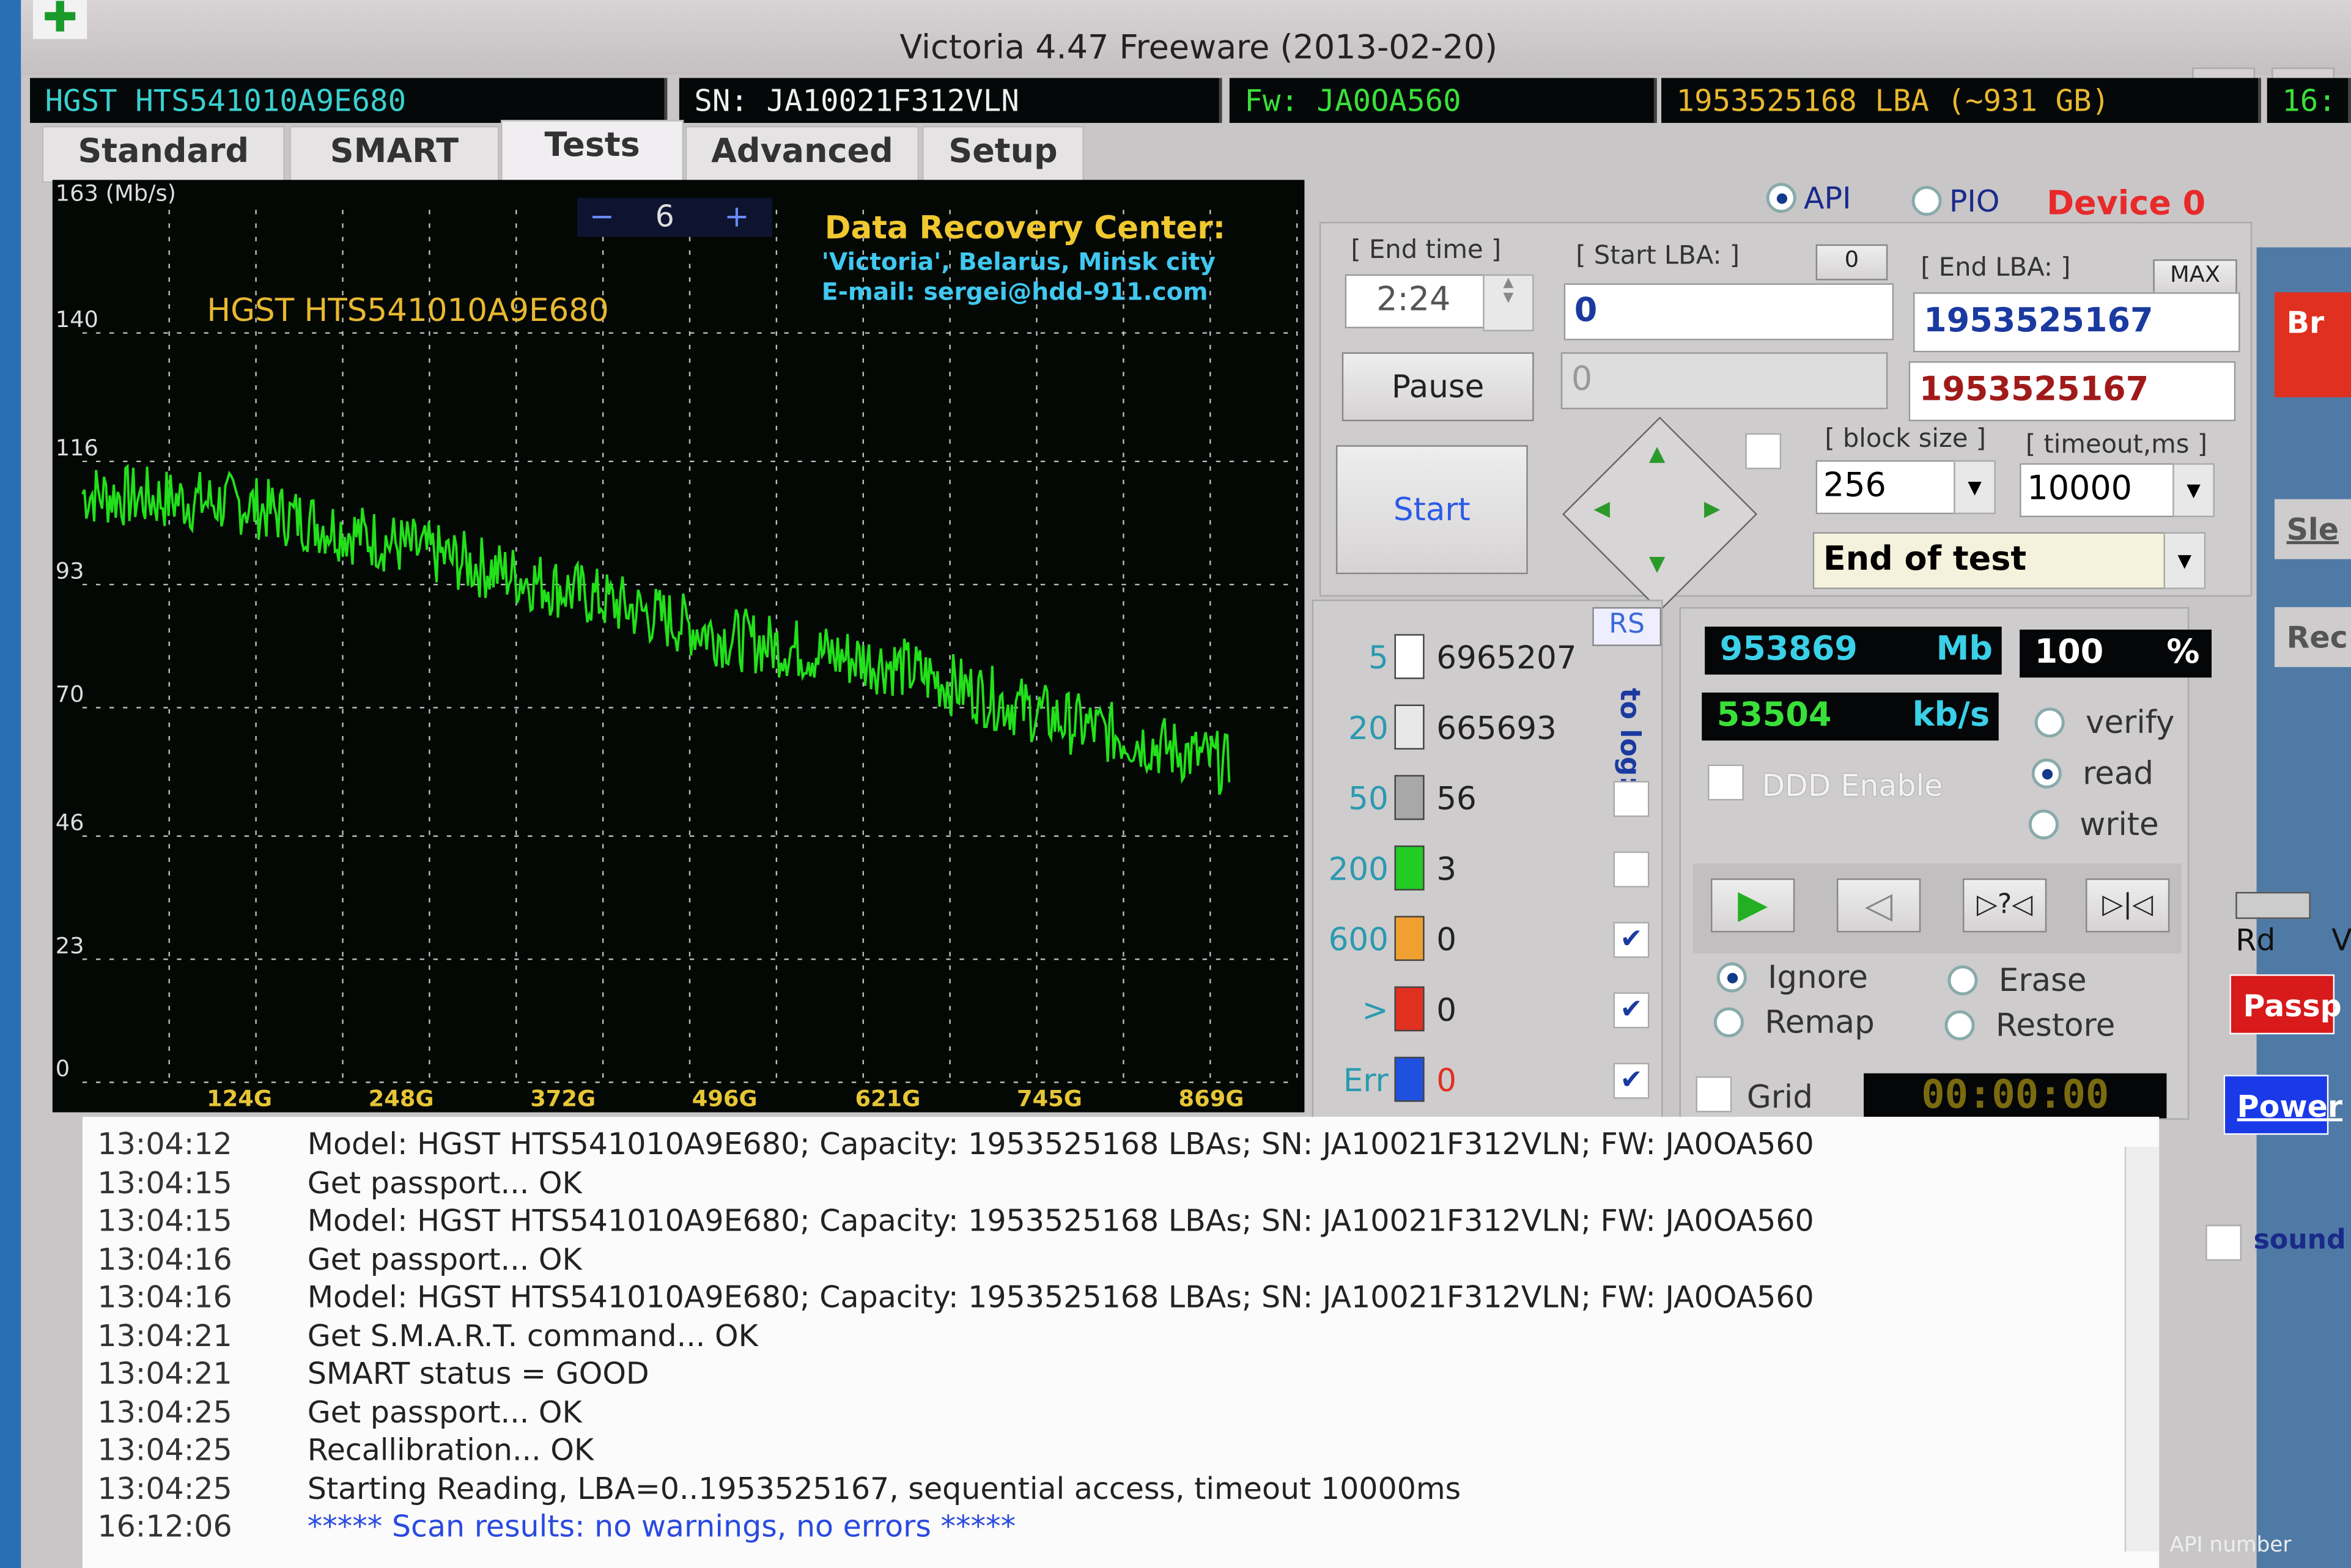  What do you see at coordinates (2312, 529) in the screenshot?
I see `sleep-button: Sle` at bounding box center [2312, 529].